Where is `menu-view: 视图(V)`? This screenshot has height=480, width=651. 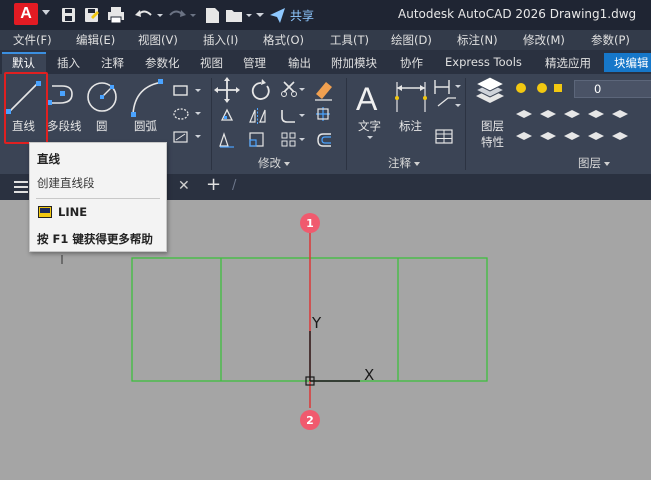 menu-view: 视图(V) is located at coordinates (158, 40).